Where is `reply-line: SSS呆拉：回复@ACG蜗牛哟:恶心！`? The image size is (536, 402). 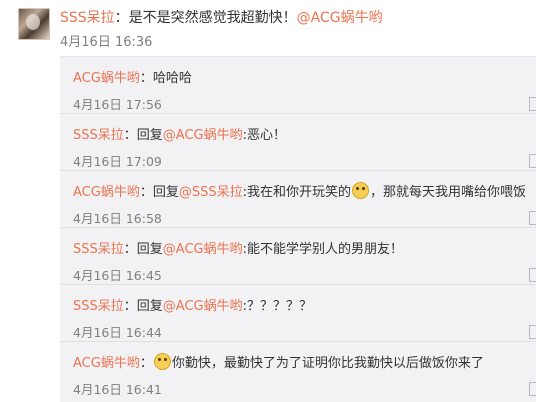
reply-line: SSS呆拉：回复@ACG蜗牛哟:恶心！ is located at coordinates (179, 133).